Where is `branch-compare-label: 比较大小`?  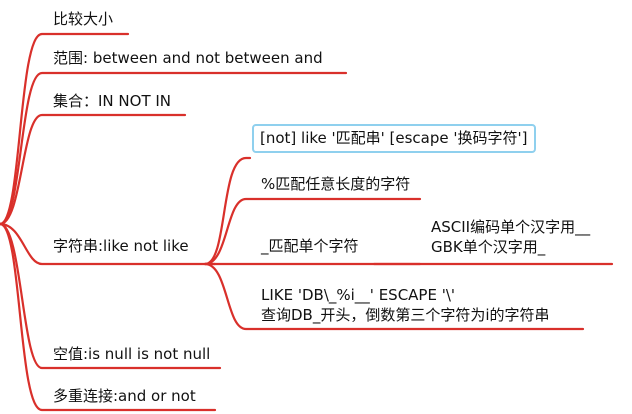 branch-compare-label: 比较大小 is located at coordinates (83, 19).